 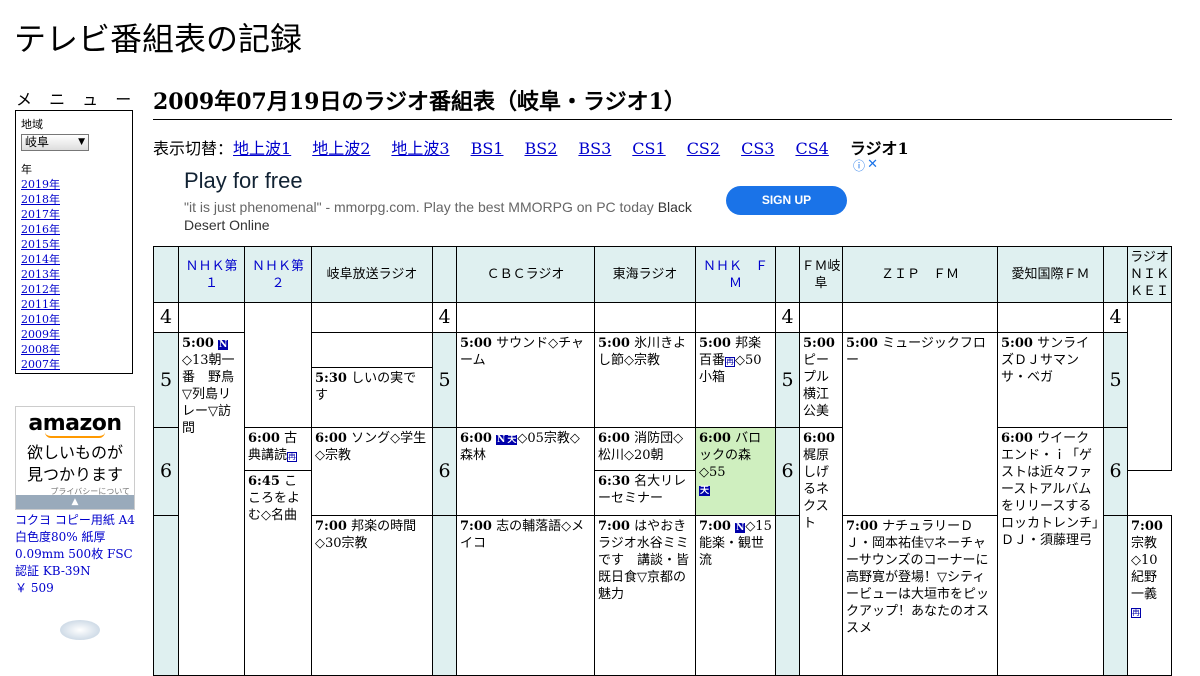 What do you see at coordinates (74, 229) in the screenshot?
I see `year-link-2016: 2016年` at bounding box center [74, 229].